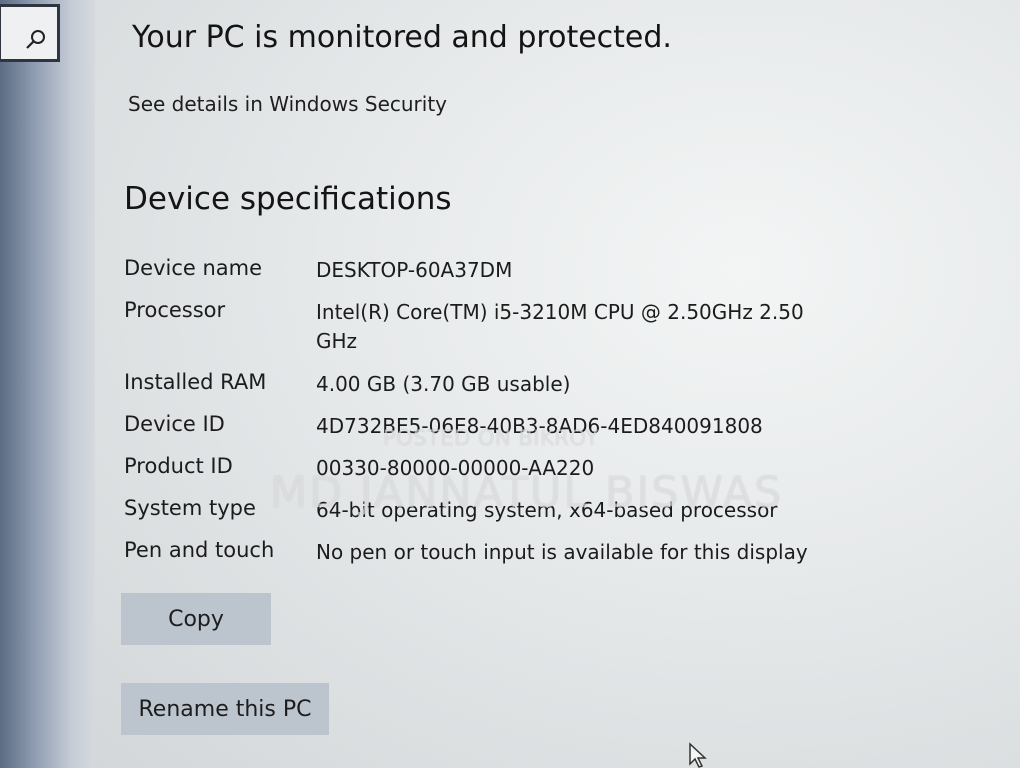  I want to click on spec-value: 00330-80000-00000-AA220, so click(576, 468).